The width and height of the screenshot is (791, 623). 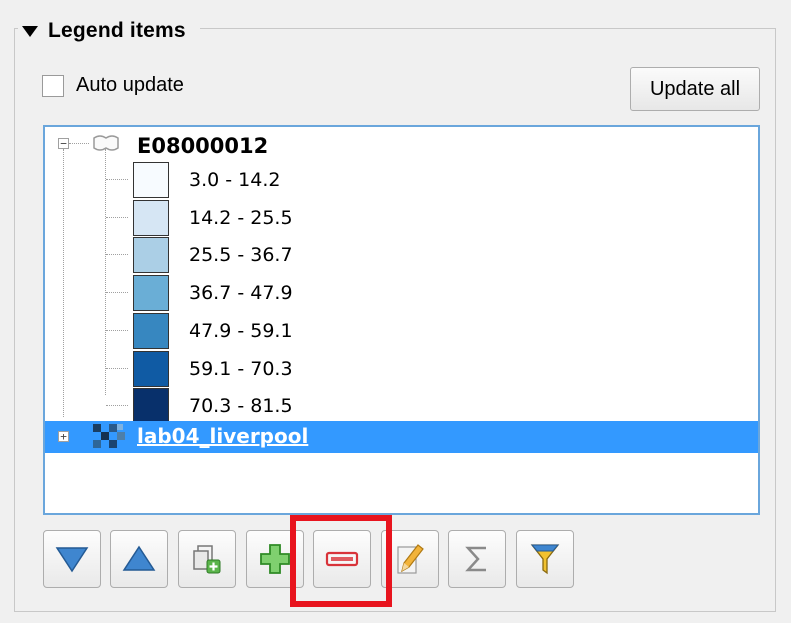 What do you see at coordinates (202, 146) in the screenshot?
I see `layer-name: E08000012` at bounding box center [202, 146].